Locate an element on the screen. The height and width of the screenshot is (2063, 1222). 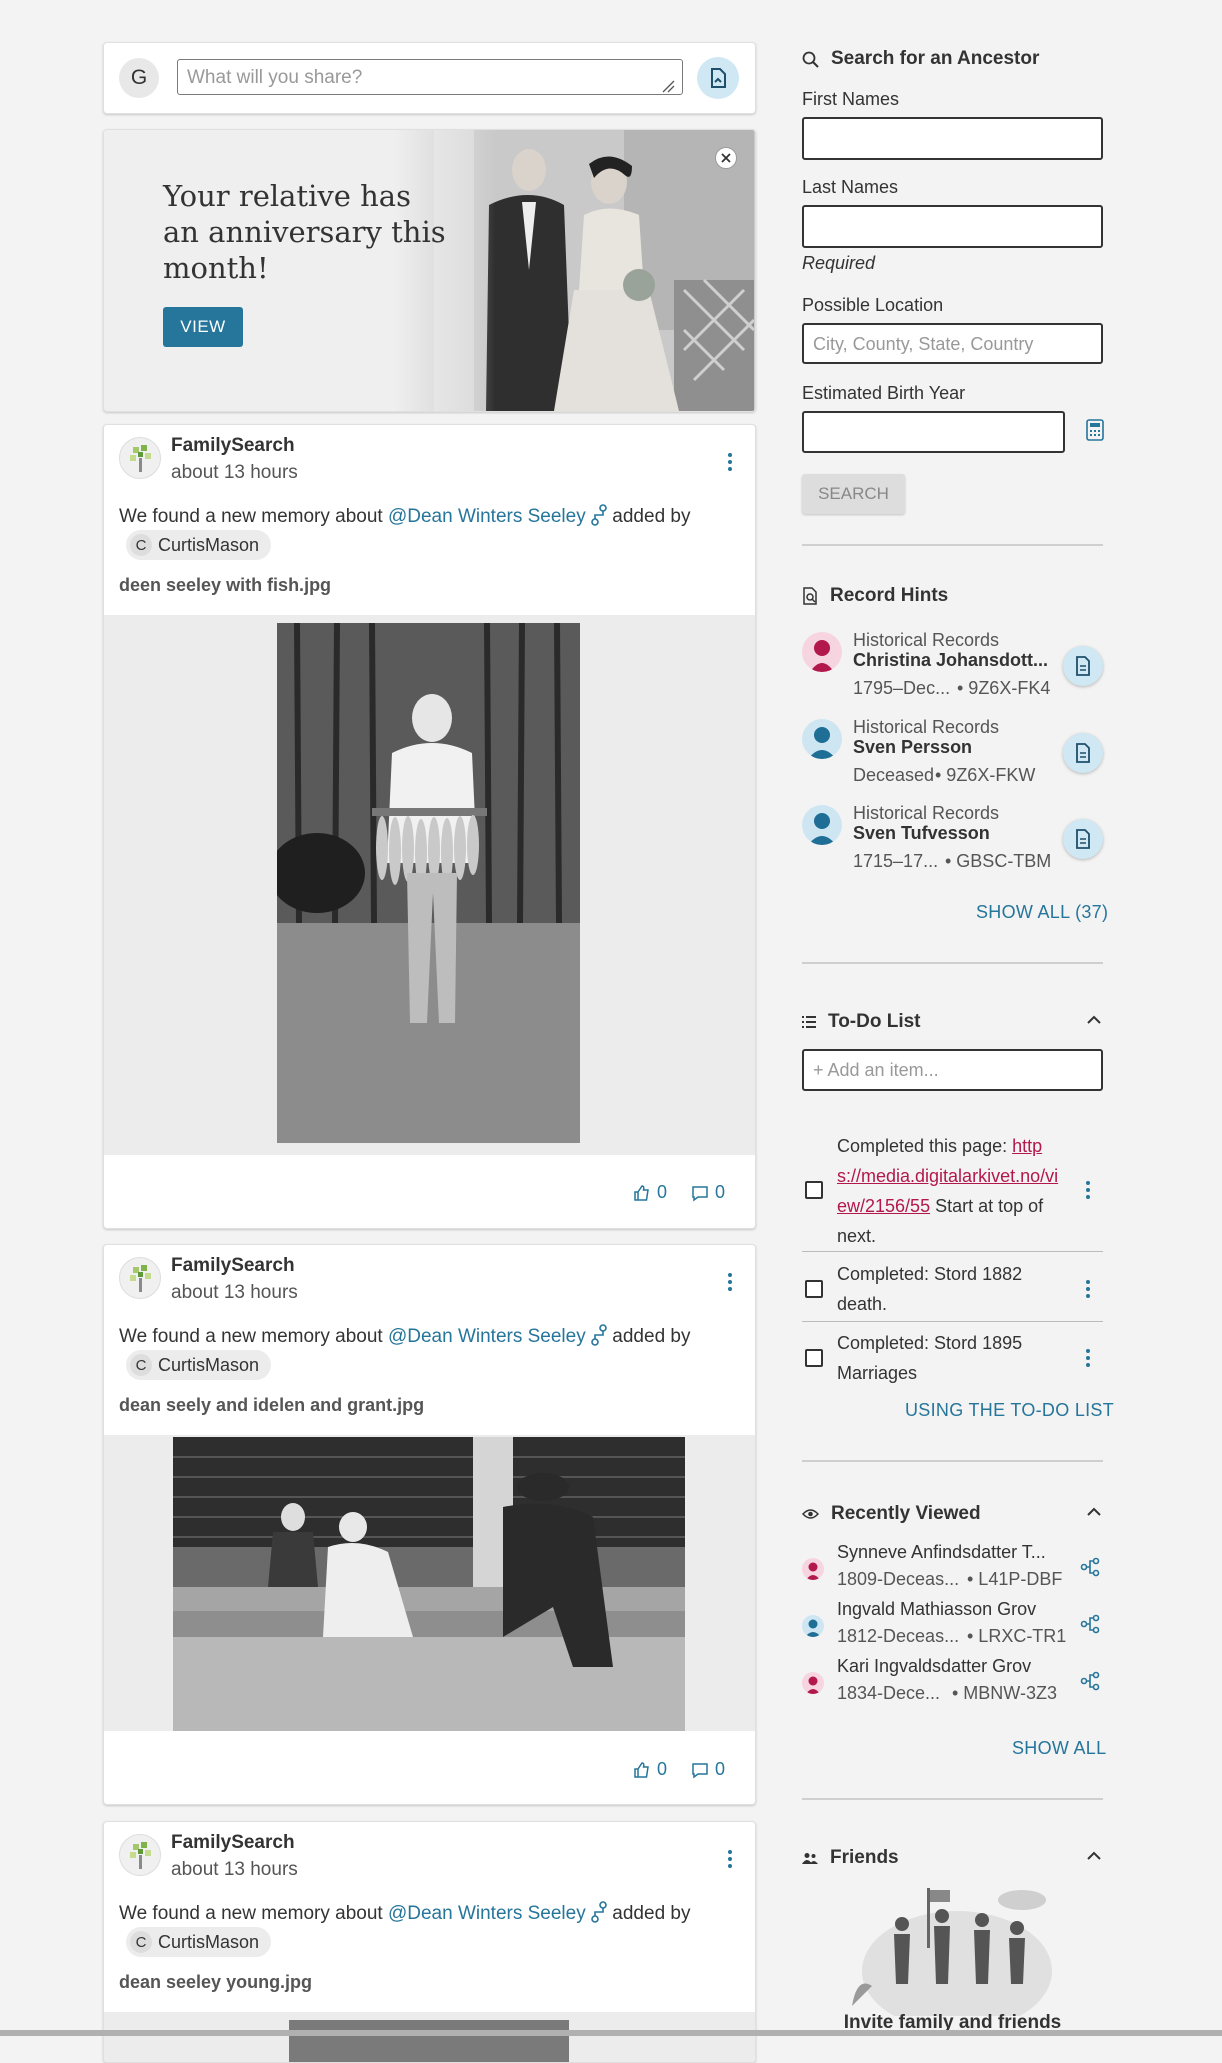
recent-person-pid: • L41P-DBF is located at coordinates (1015, 1579).